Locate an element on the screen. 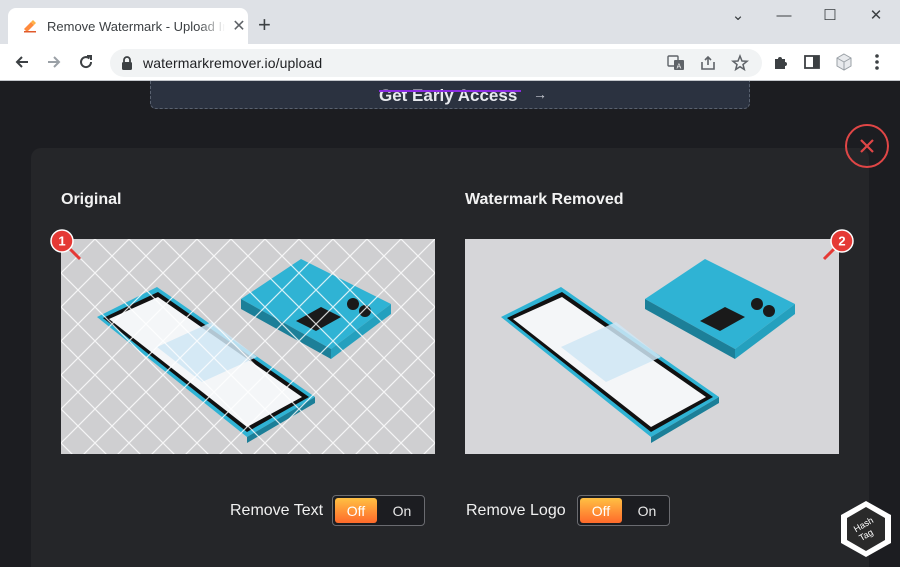  callout-badge-2: 2 is located at coordinates (838, 245).